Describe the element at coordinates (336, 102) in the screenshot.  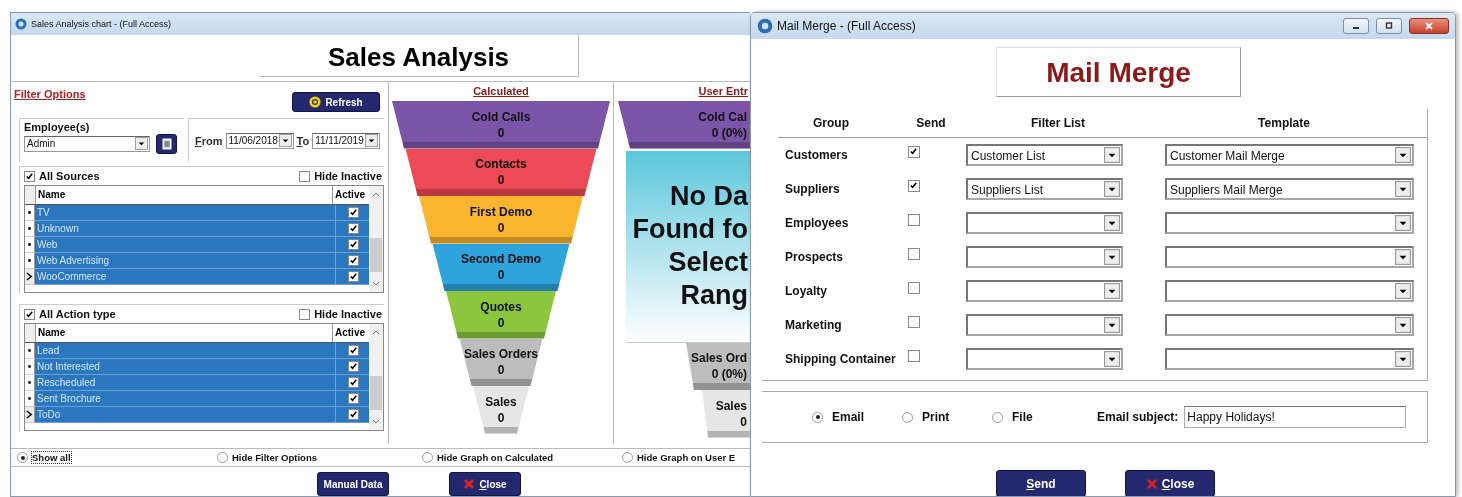
I see `refresh-button: Refresh` at that location.